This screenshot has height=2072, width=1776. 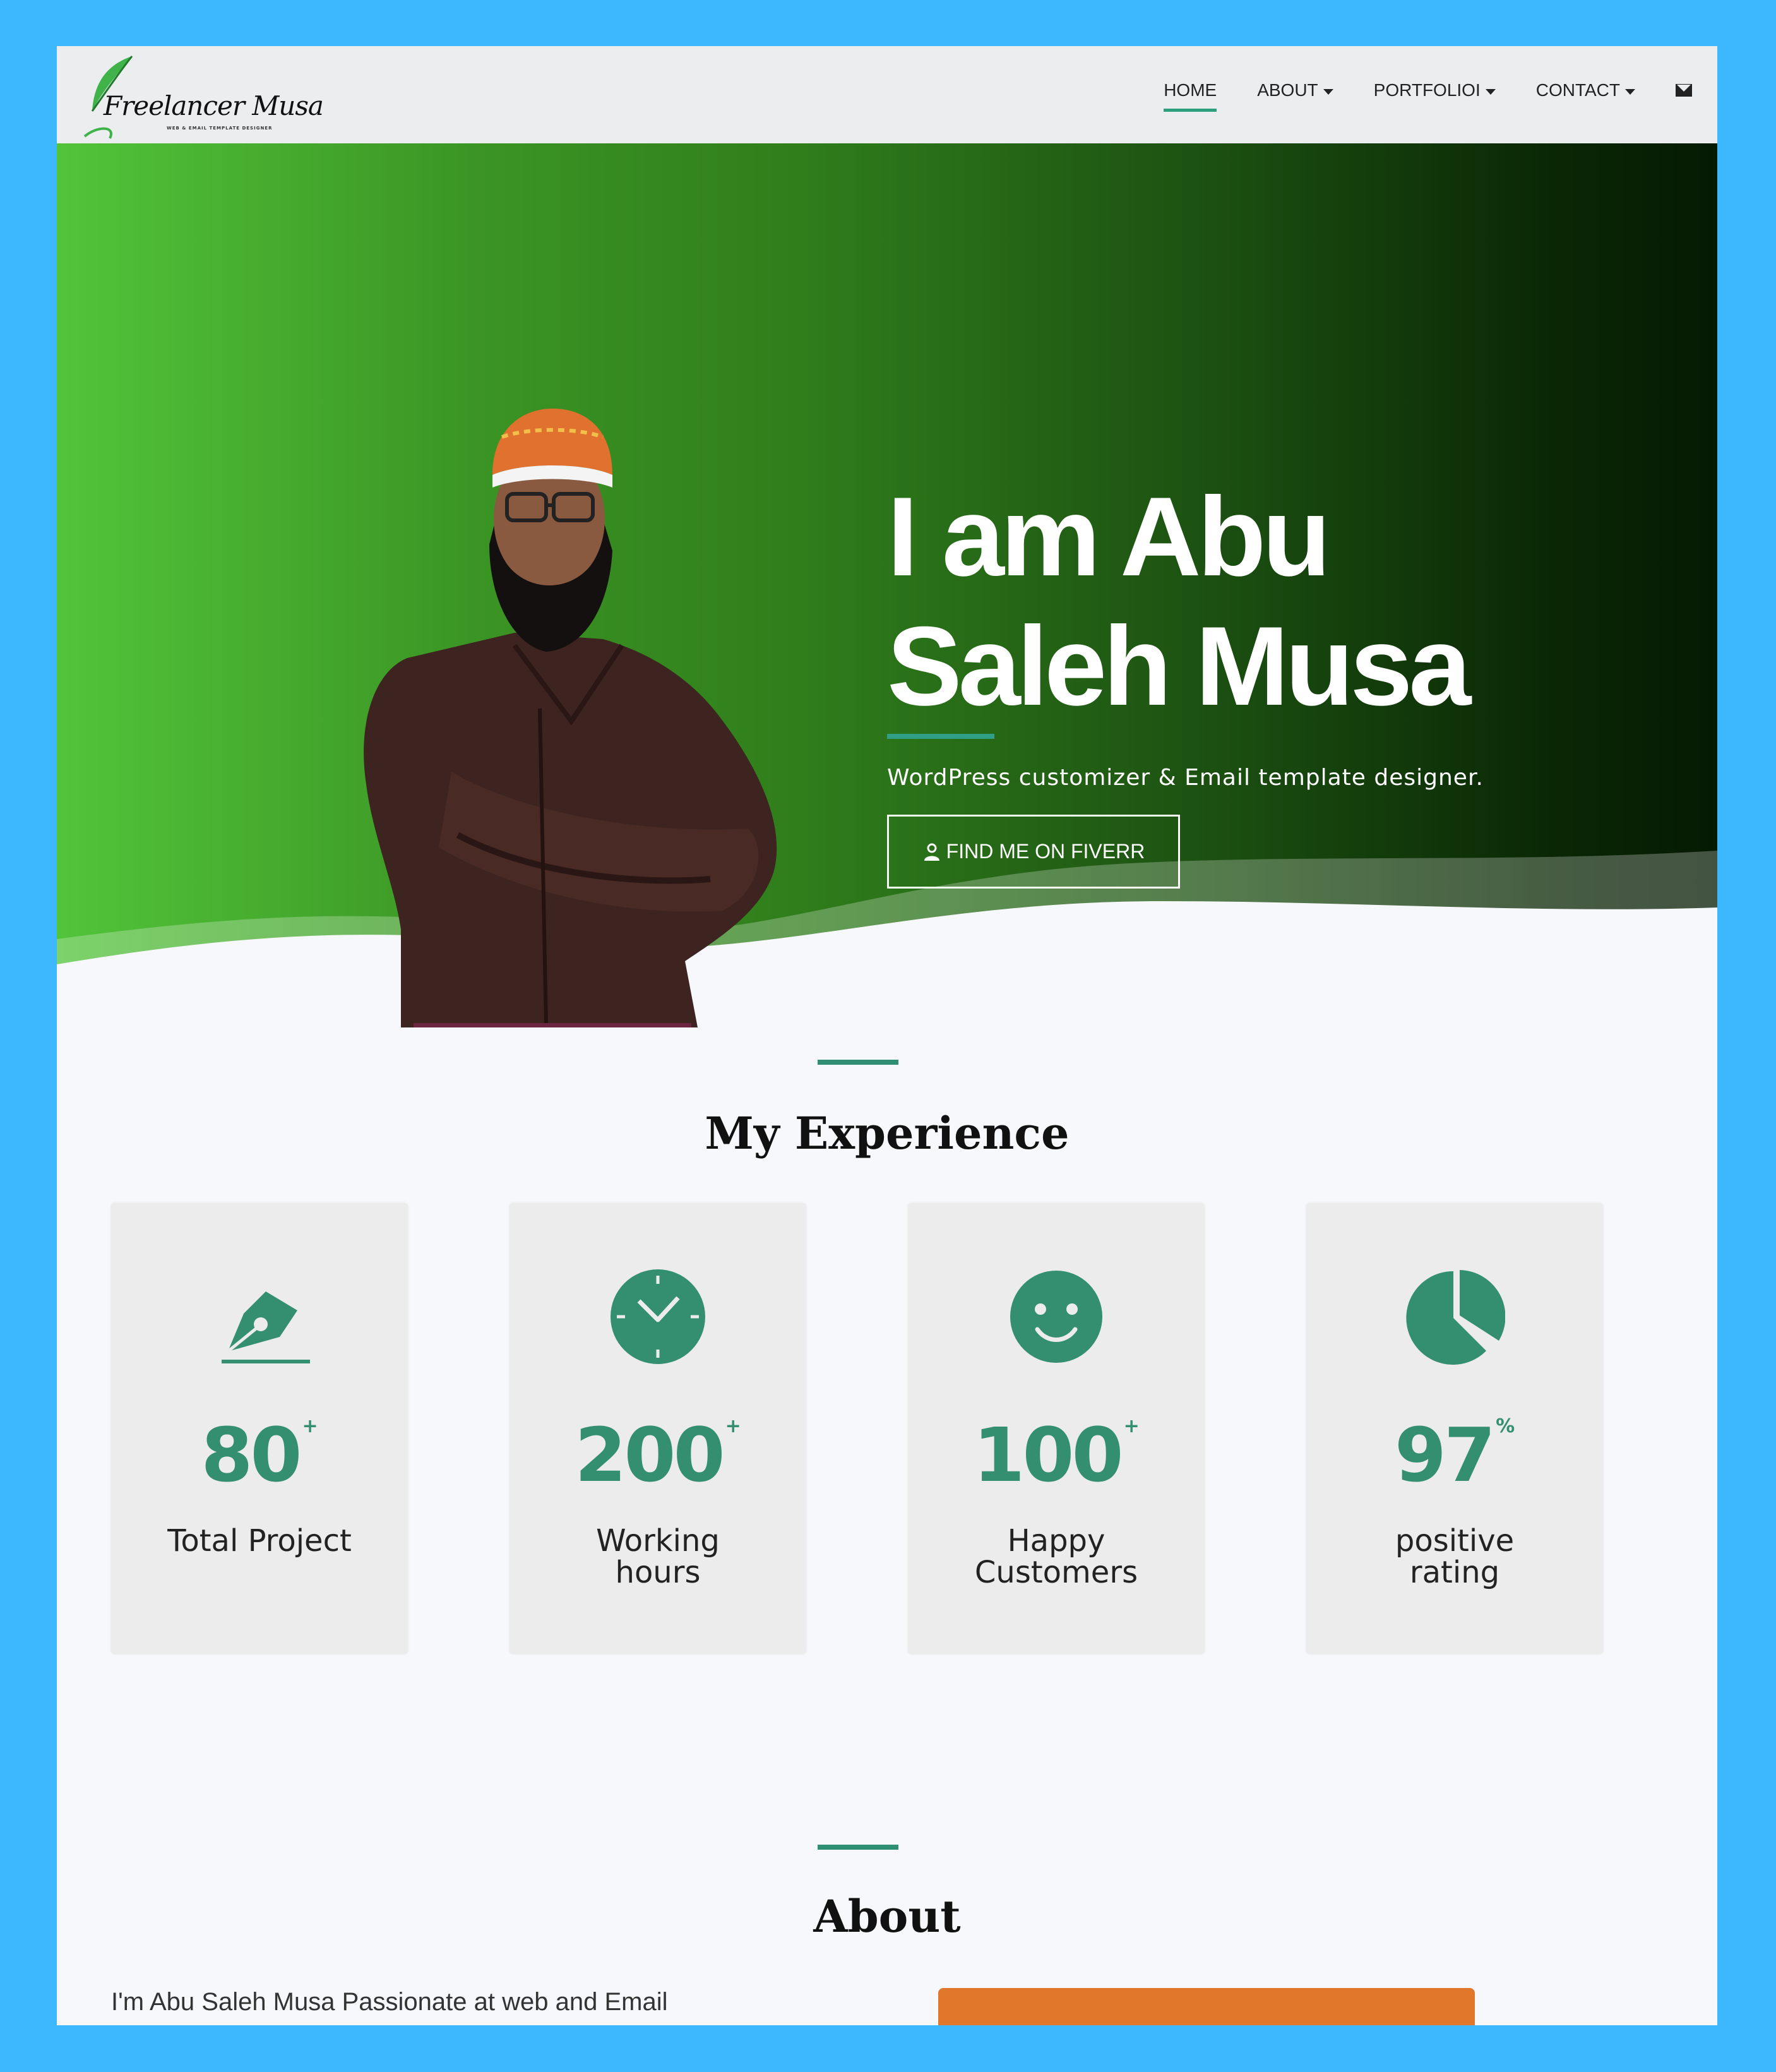 What do you see at coordinates (1577, 90) in the screenshot?
I see `nav-item-label: CONTACT` at bounding box center [1577, 90].